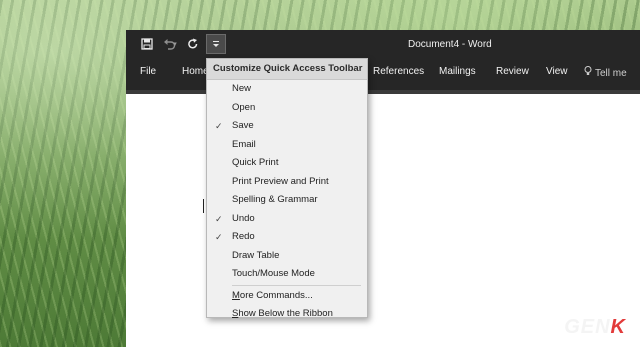 This screenshot has width=640, height=347. Describe the element at coordinates (147, 44) in the screenshot. I see `save-icon` at that location.